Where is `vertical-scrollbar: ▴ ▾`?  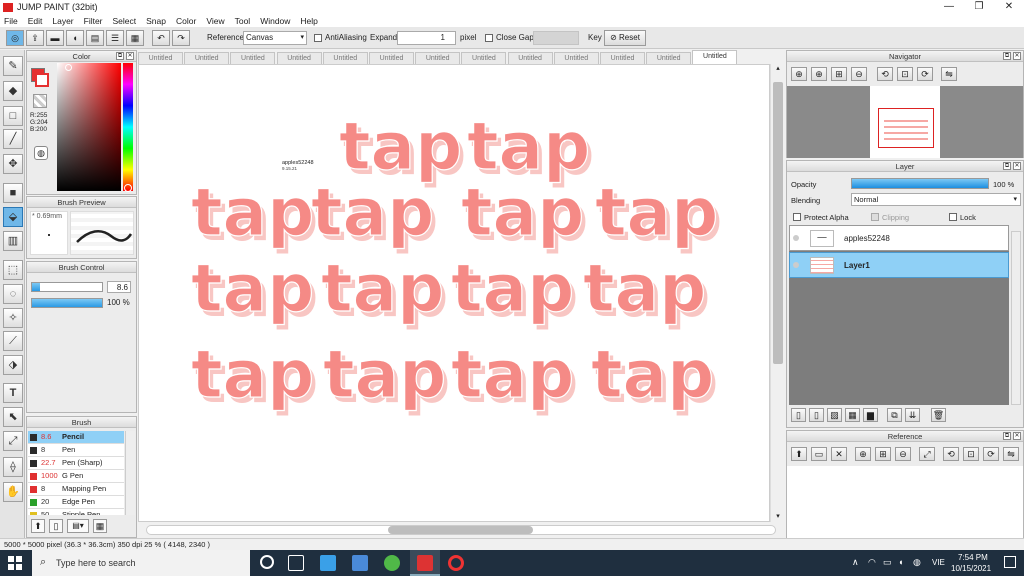 vertical-scrollbar: ▴ ▾ is located at coordinates (777, 293).